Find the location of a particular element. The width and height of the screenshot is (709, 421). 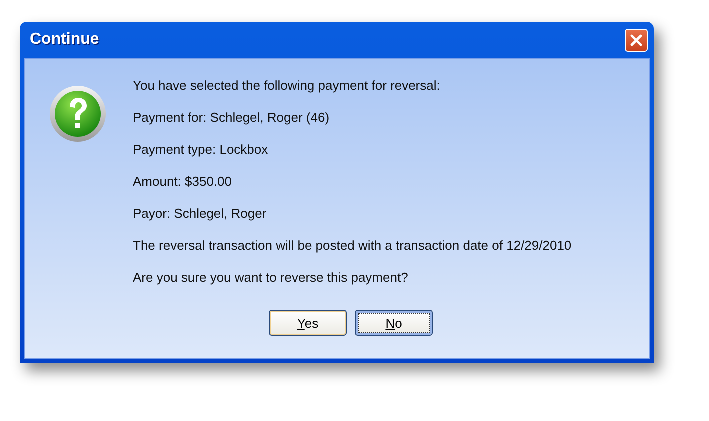

window-title: Continue is located at coordinates (65, 40).